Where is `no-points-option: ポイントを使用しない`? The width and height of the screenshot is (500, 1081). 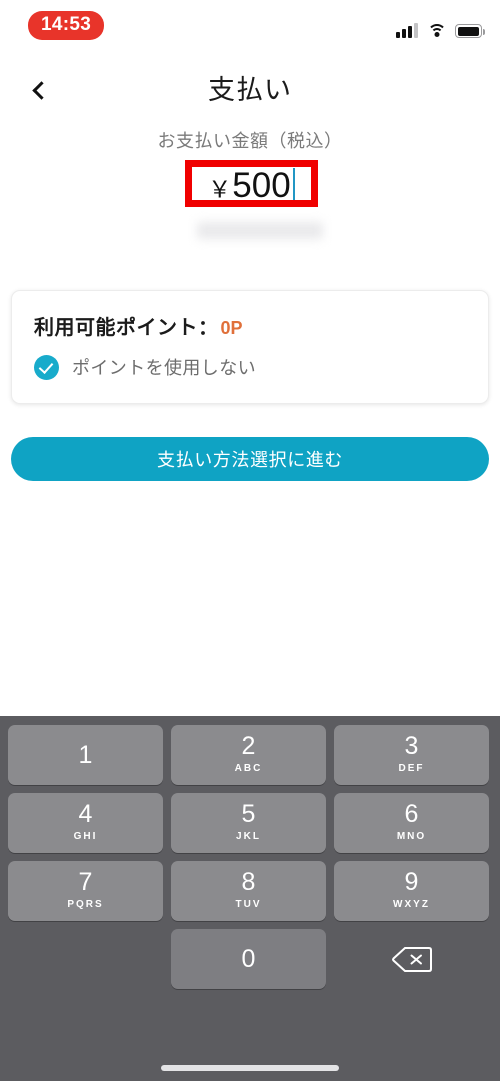 no-points-option: ポイントを使用しない is located at coordinates (145, 367).